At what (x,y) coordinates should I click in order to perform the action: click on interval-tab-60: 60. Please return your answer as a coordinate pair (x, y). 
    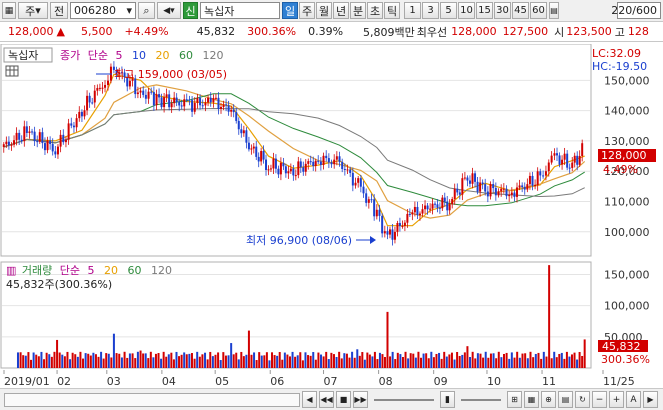
    Looking at the image, I should click on (538, 10).